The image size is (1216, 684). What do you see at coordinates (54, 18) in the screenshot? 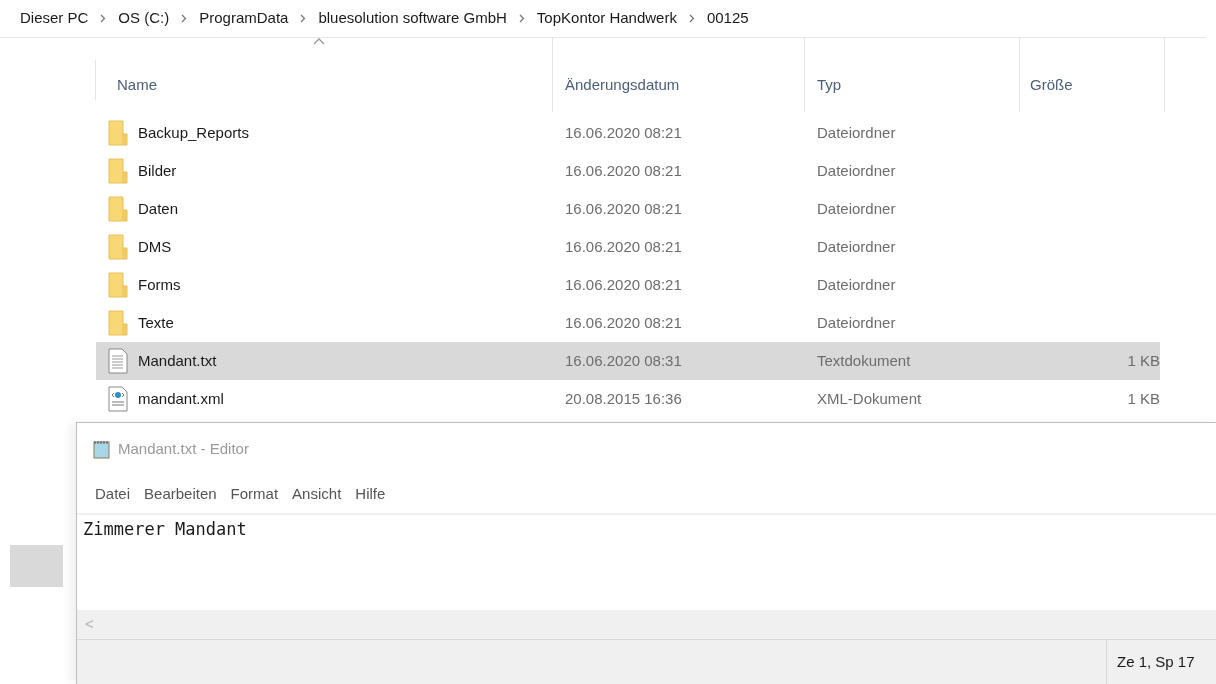
I see `breadcrumb-item: Dieser PC` at bounding box center [54, 18].